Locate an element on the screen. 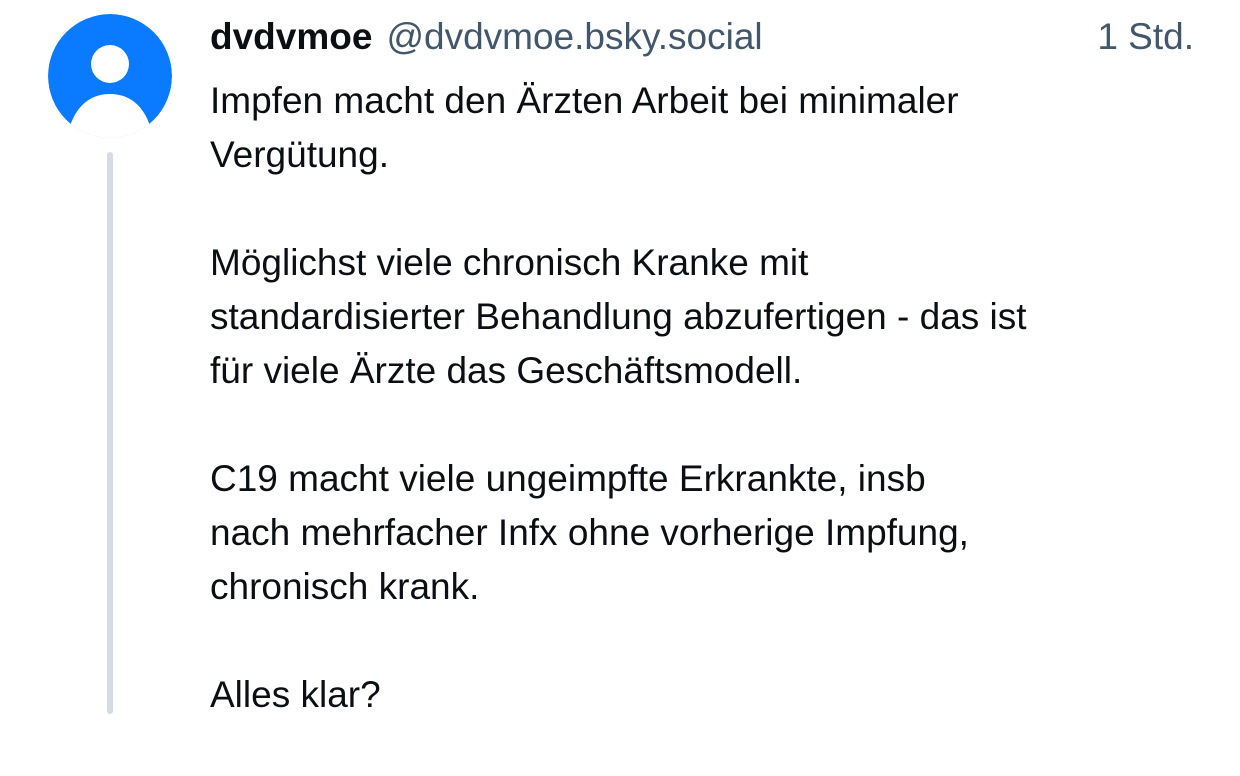 This screenshot has height=776, width=1240. default-user-avatar-icon is located at coordinates (110, 76).